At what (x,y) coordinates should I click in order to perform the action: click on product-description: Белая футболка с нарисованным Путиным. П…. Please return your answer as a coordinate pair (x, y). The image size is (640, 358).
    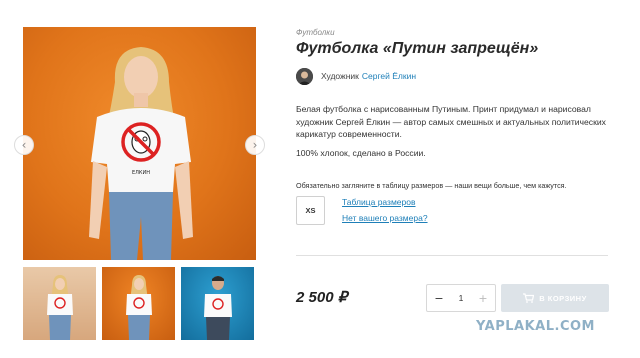
    Looking at the image, I should click on (451, 121).